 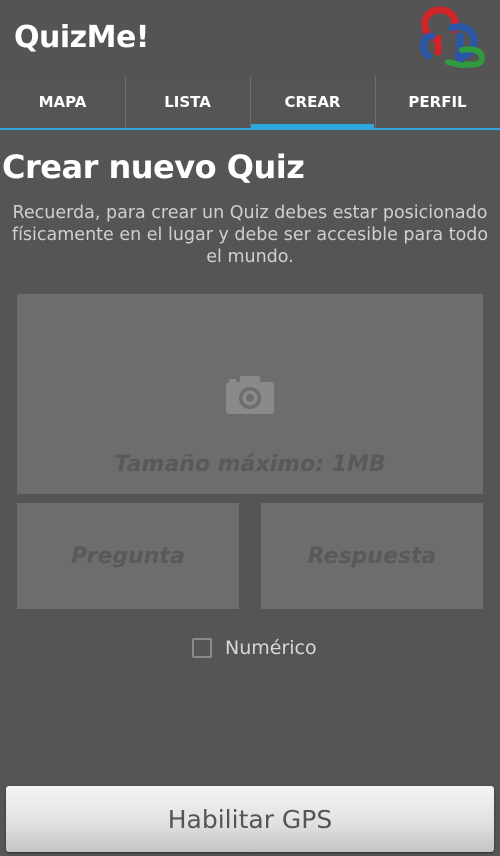 What do you see at coordinates (187, 102) in the screenshot?
I see `tab-lista: LISTA` at bounding box center [187, 102].